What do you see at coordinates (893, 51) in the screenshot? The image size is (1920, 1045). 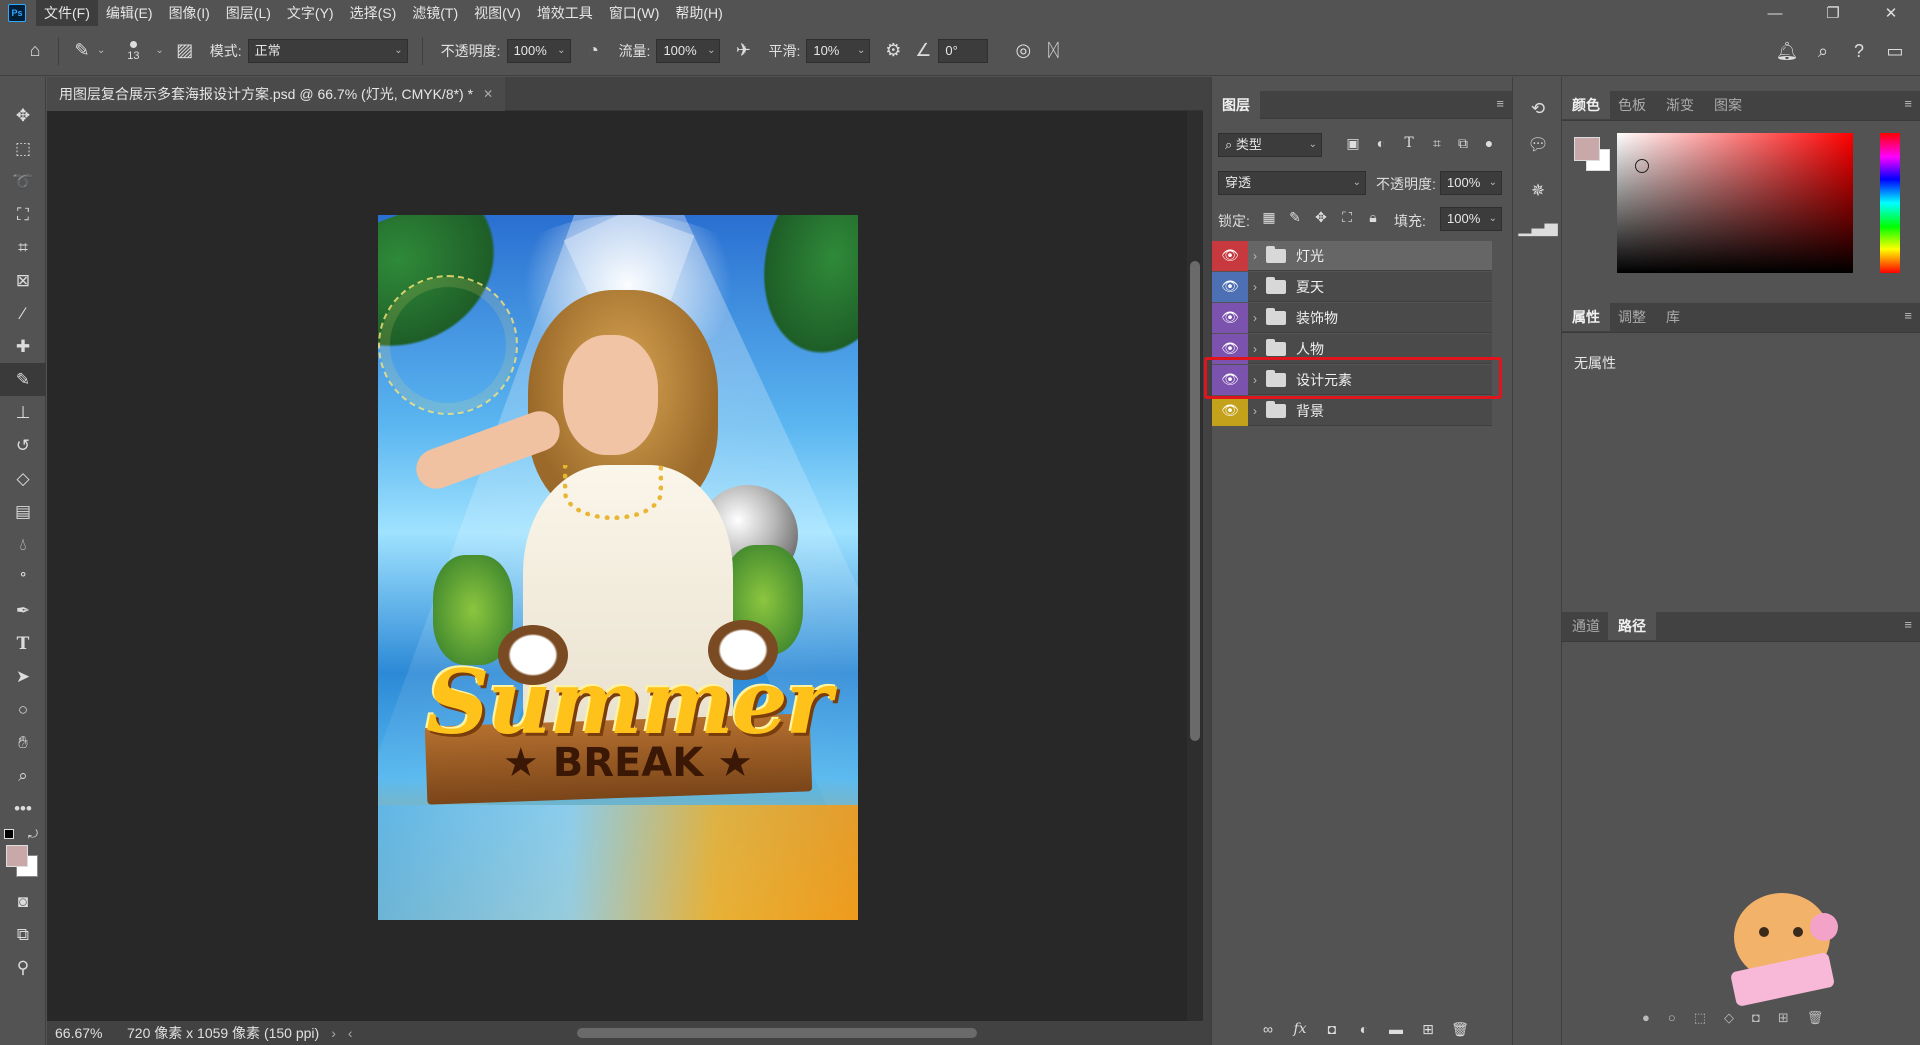 I see `gear-icon: ⚙` at bounding box center [893, 51].